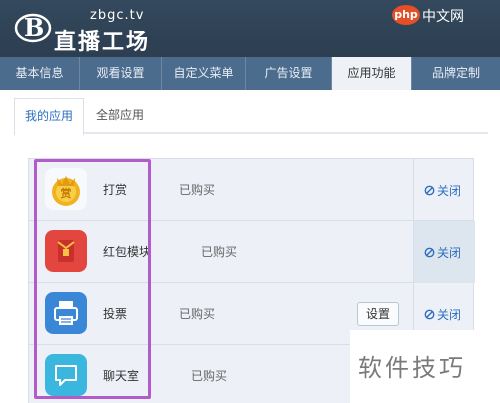 The image size is (500, 403). What do you see at coordinates (252, 252) in the screenshot?
I see `table-row: 红包模块 已购买 关闭` at bounding box center [252, 252].